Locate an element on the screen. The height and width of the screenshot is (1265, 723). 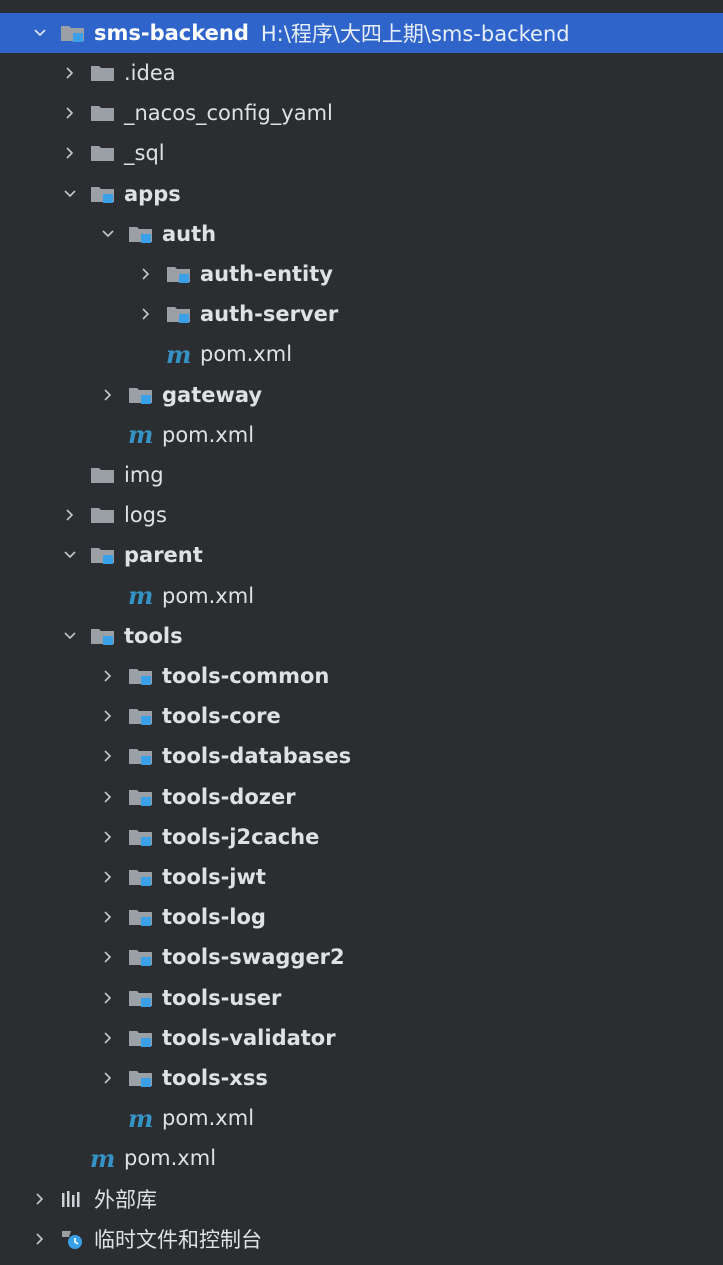
tree-item-tools-common: tools-common is located at coordinates (361, 676).